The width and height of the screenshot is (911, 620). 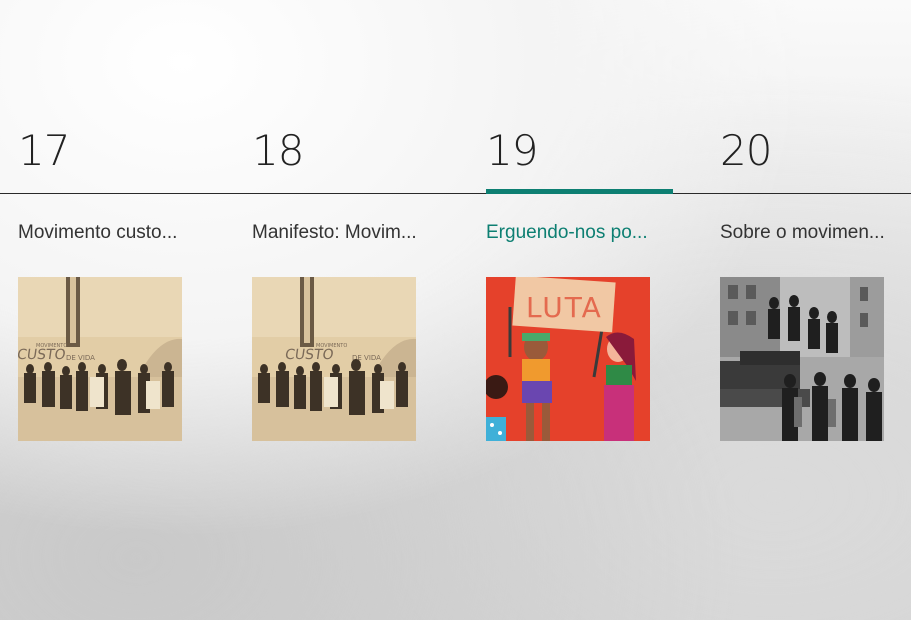 What do you see at coordinates (278, 150) in the screenshot?
I see `day-number: 18` at bounding box center [278, 150].